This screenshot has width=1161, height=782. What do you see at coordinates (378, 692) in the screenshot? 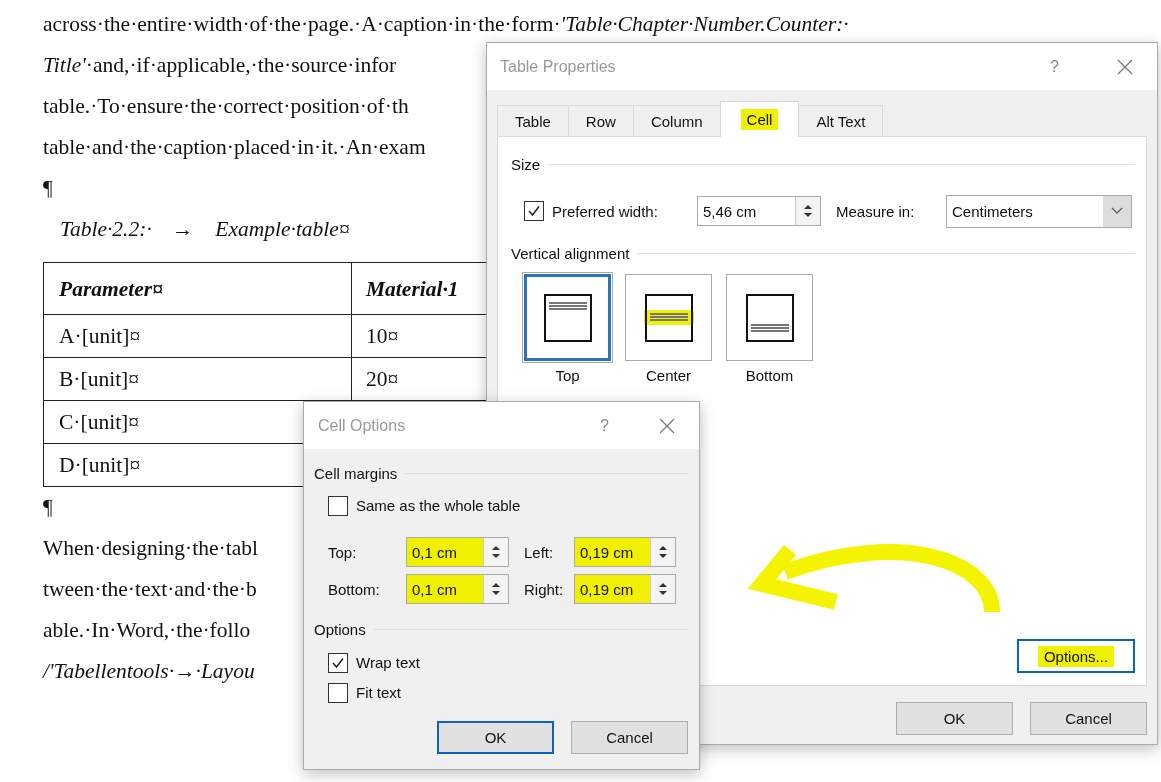
I see `checkbox-label: Fit text` at bounding box center [378, 692].